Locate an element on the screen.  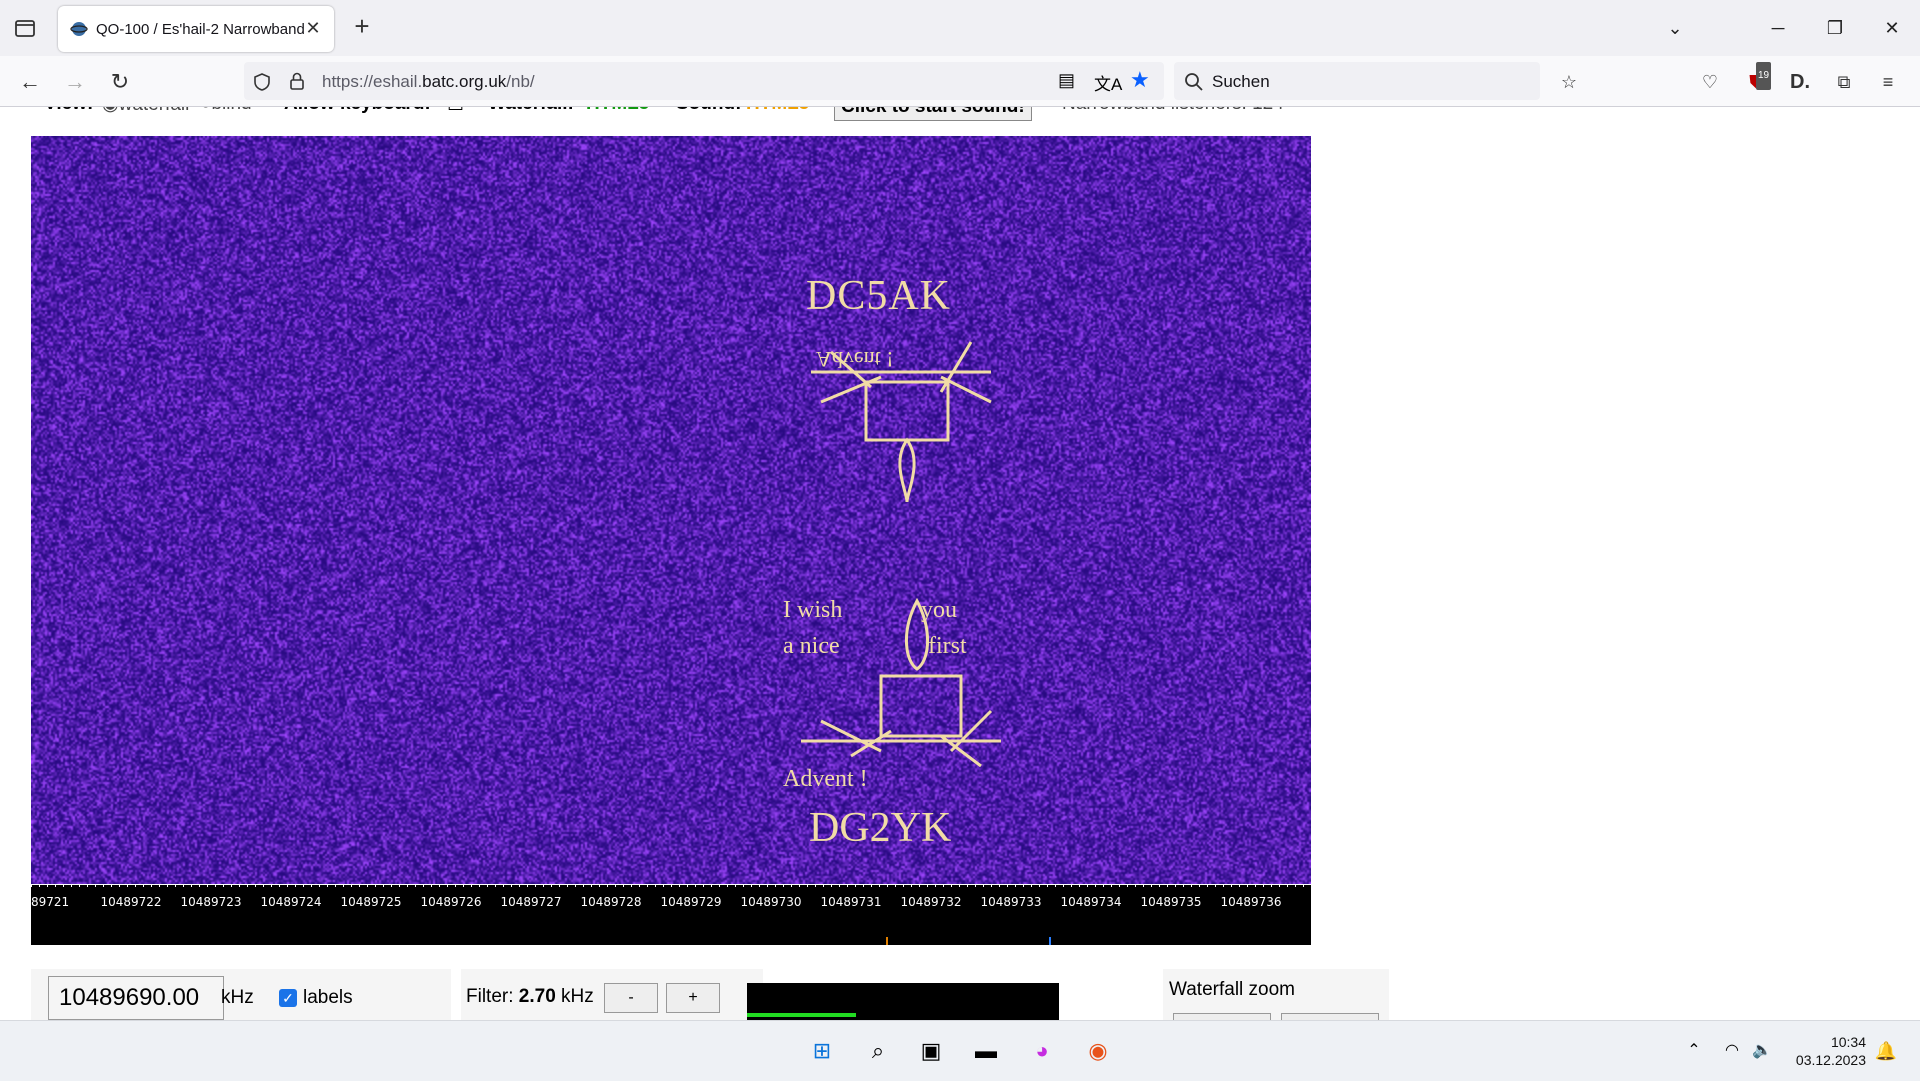
svg-text: Advent ! is located at coordinates (855, 359).